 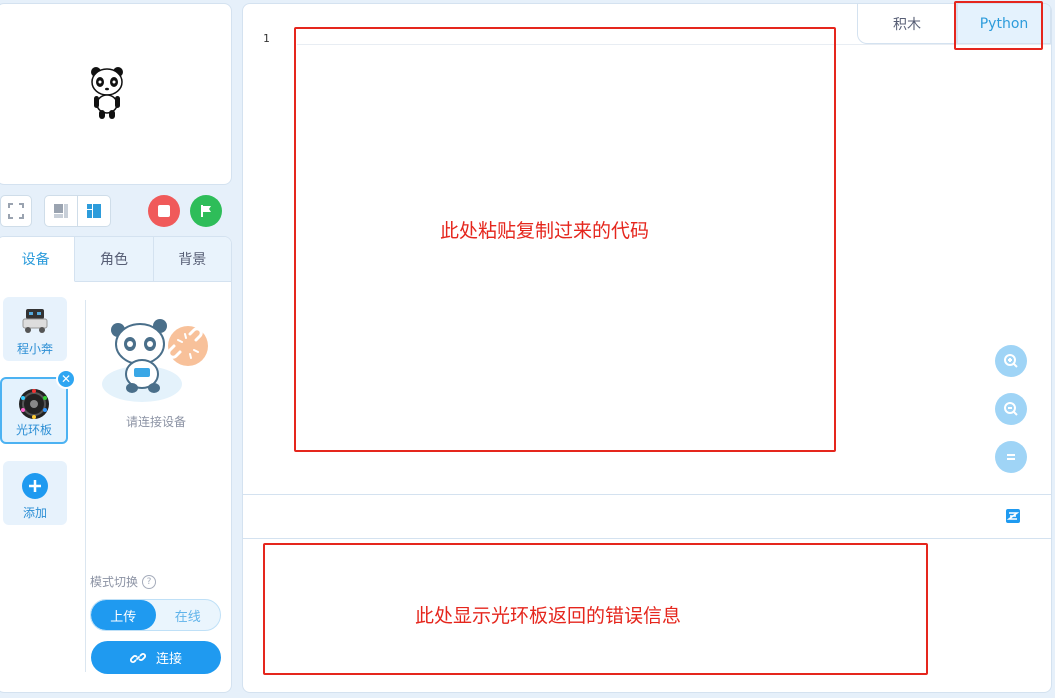 I want to click on code-annotation-text: 此处粘贴复制过来的代码, so click(x=545, y=231).